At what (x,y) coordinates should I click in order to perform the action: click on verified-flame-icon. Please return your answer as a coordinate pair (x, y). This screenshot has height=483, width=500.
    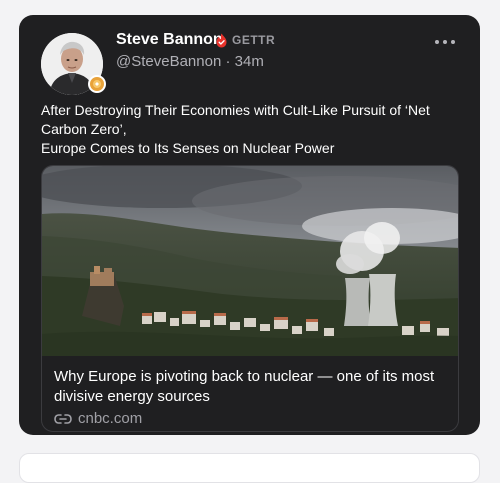
    Looking at the image, I should click on (221, 40).